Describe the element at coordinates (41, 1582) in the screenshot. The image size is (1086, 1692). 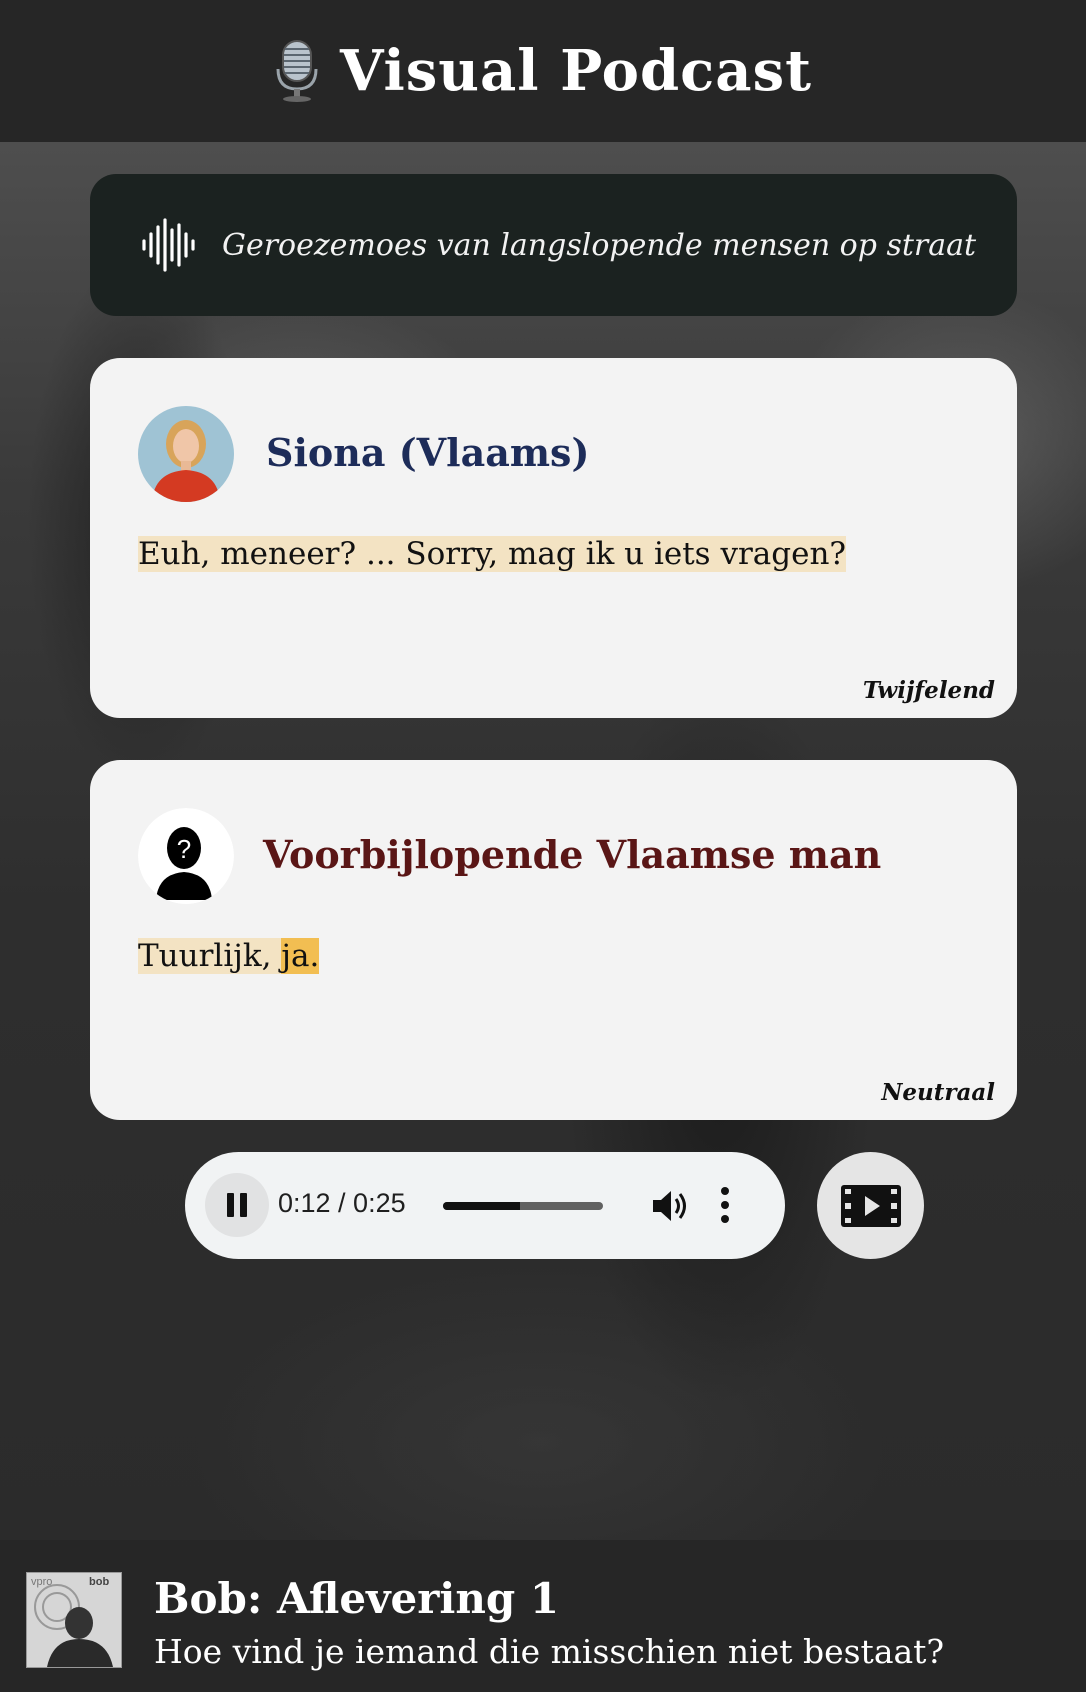
I see `thumbnail-label-vpro: vpro` at that location.